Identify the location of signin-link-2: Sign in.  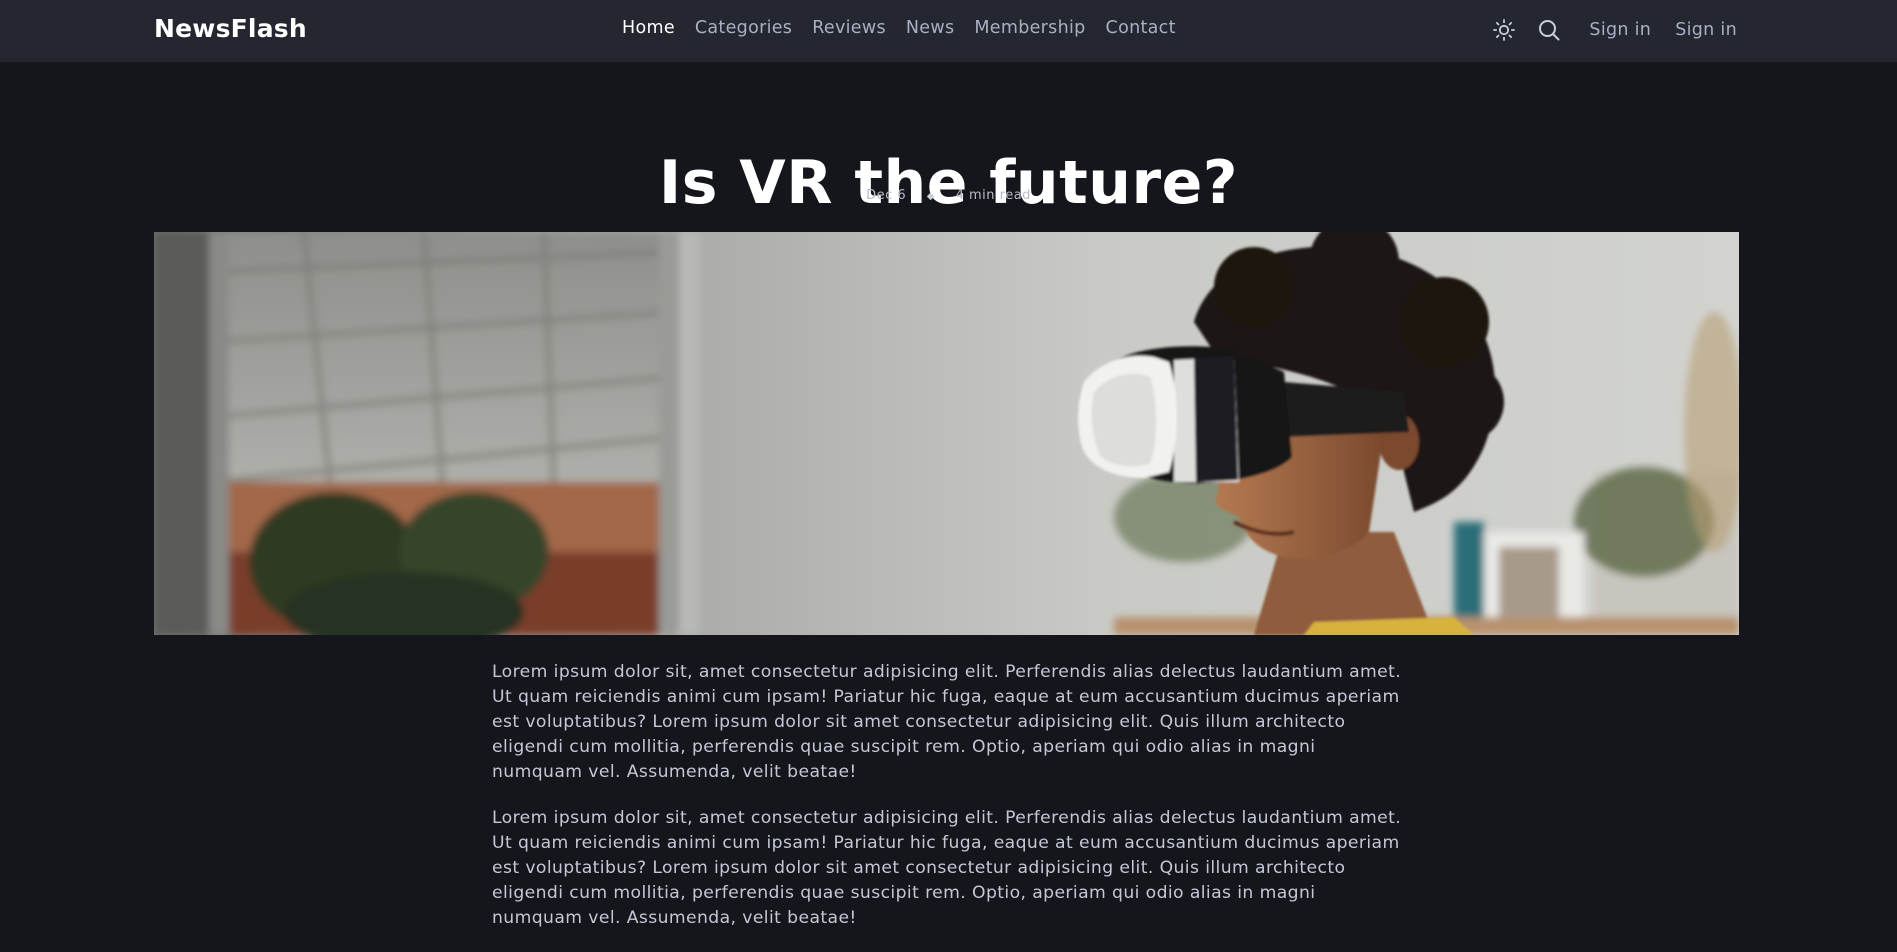
(1706, 30).